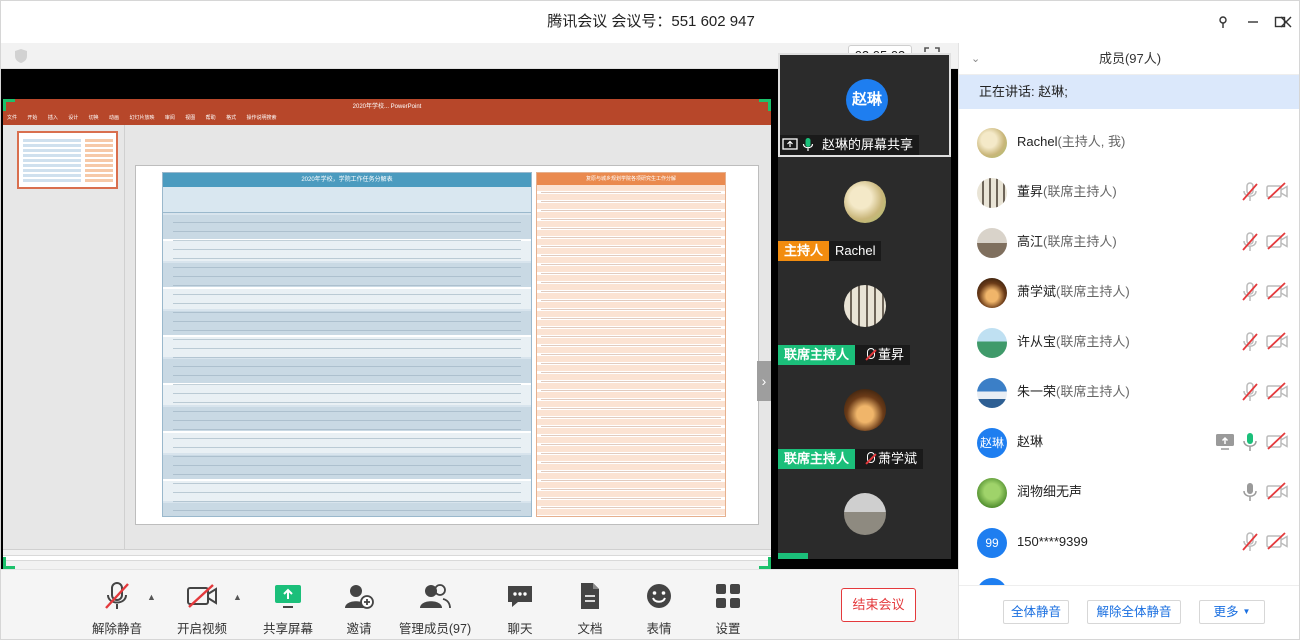 The image size is (1300, 640). I want to click on security-shield-icon, so click(21, 56).